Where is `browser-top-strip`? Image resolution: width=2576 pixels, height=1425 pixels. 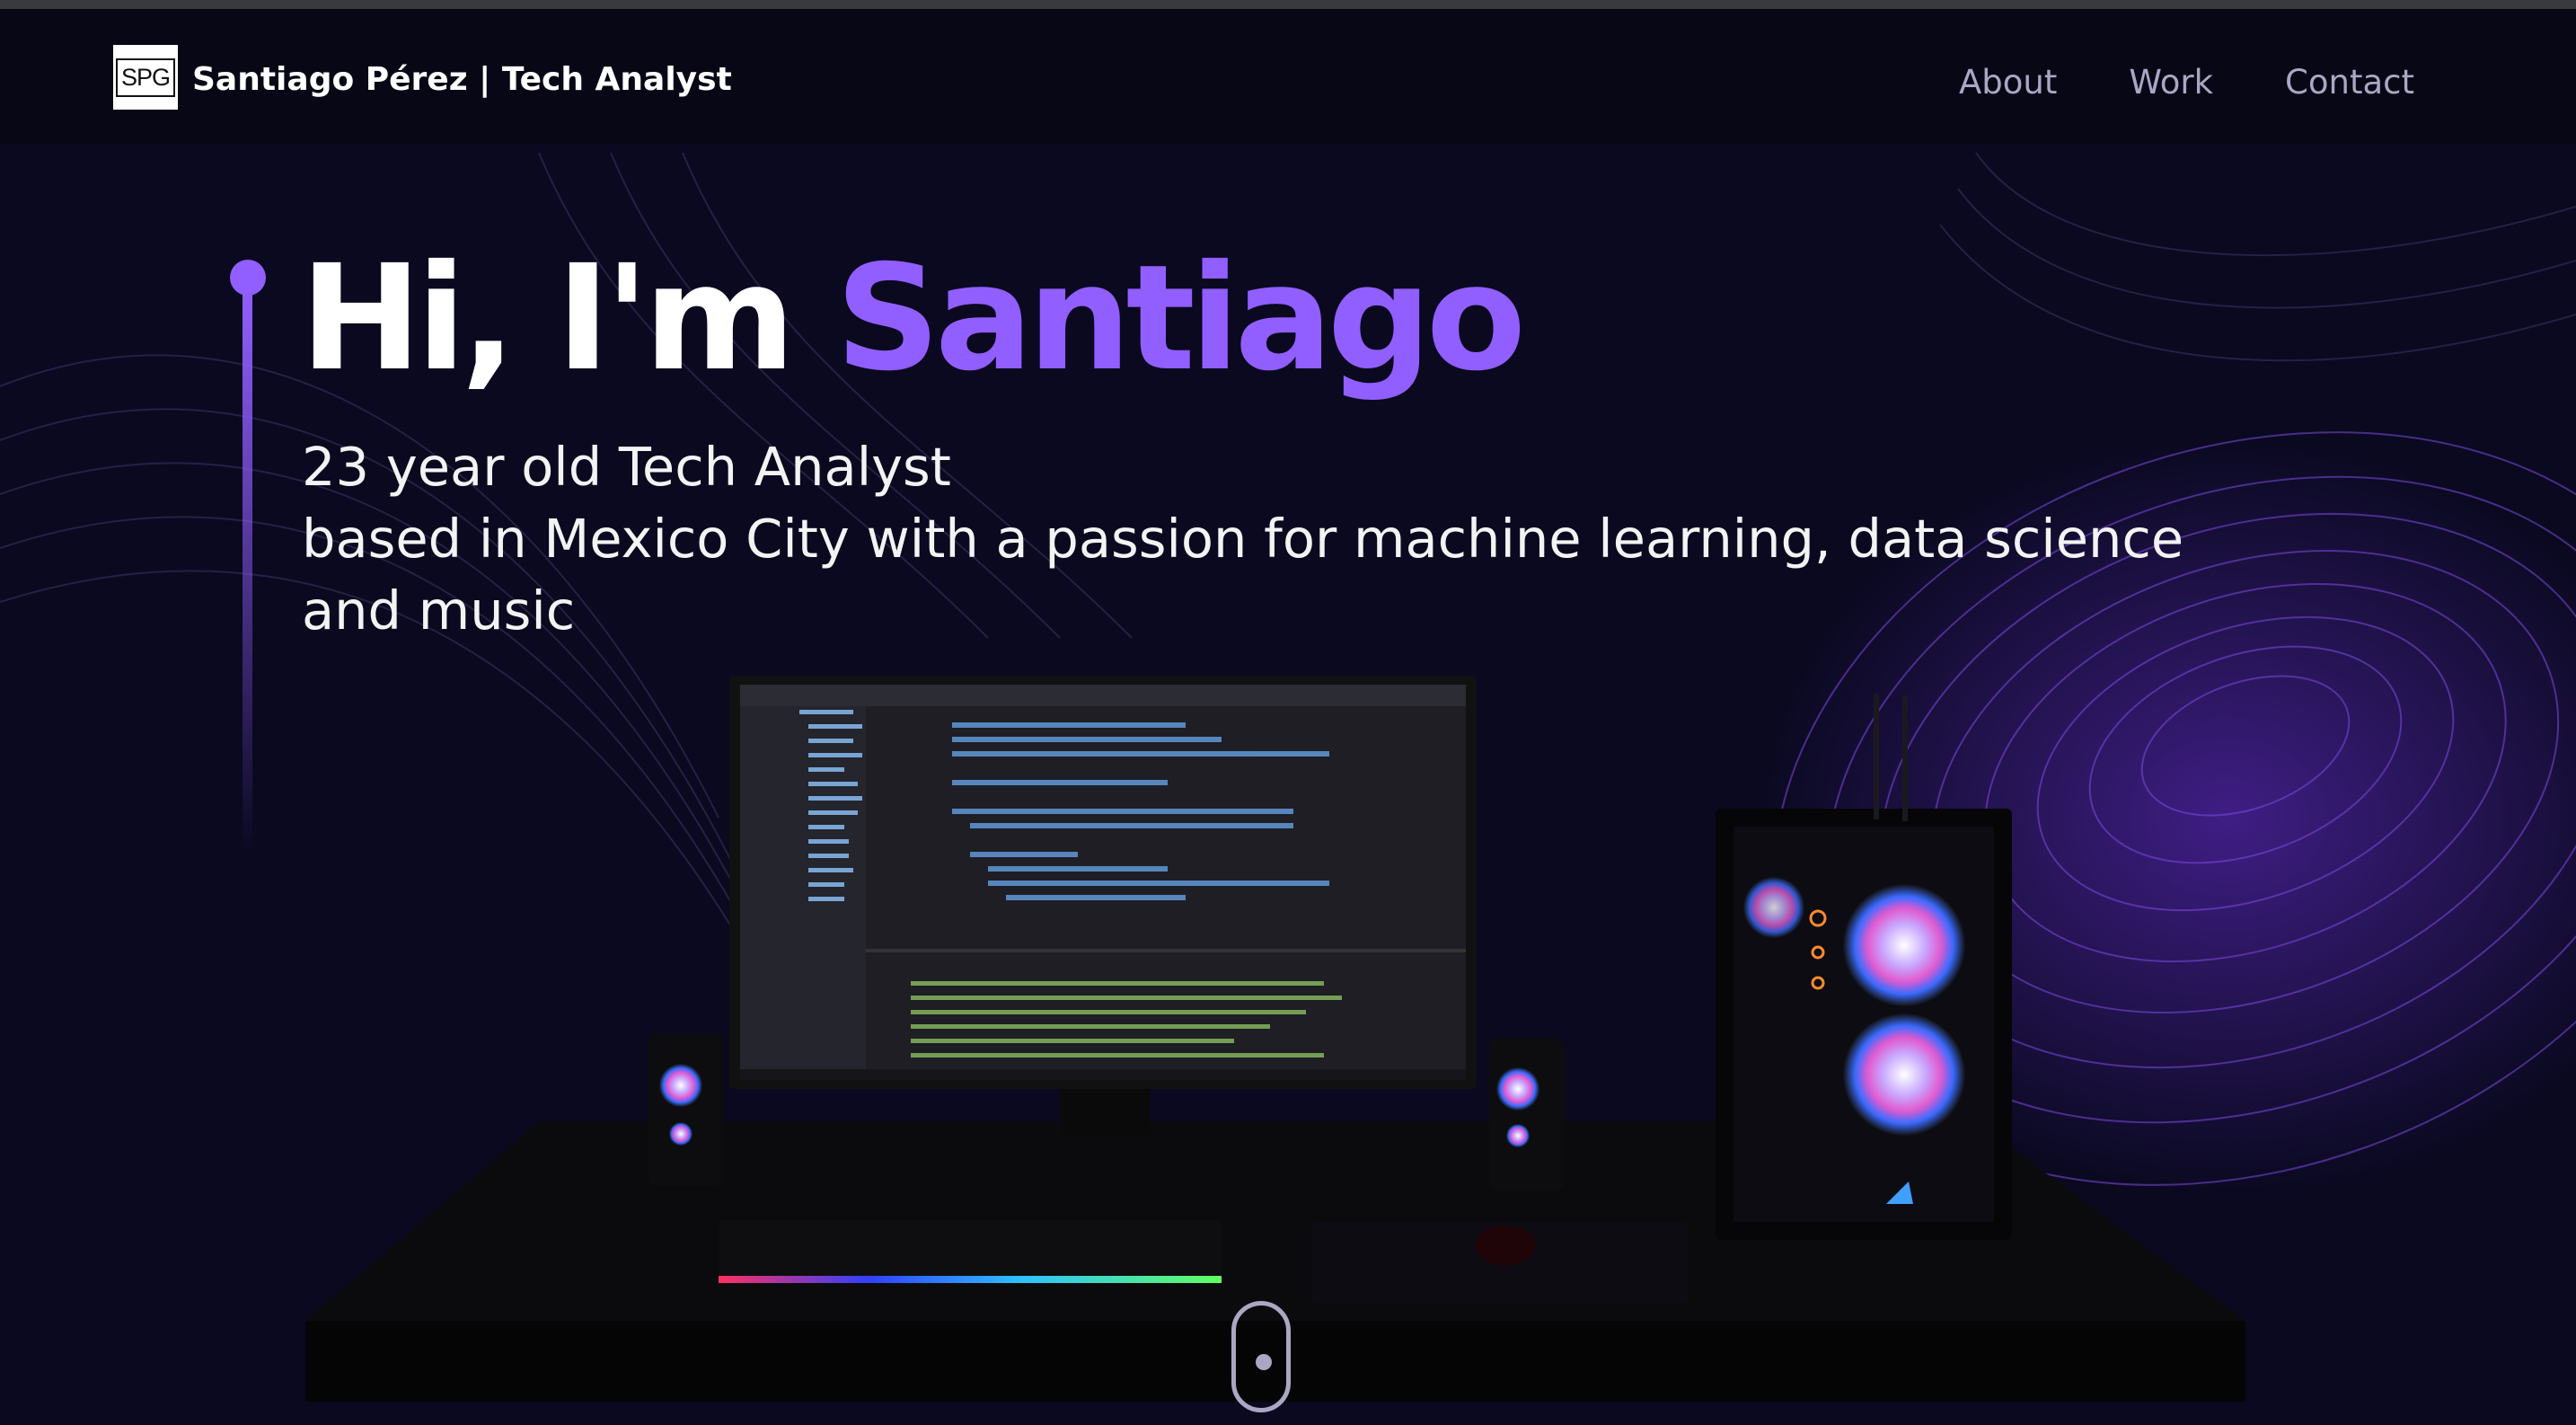 browser-top-strip is located at coordinates (1288, 5).